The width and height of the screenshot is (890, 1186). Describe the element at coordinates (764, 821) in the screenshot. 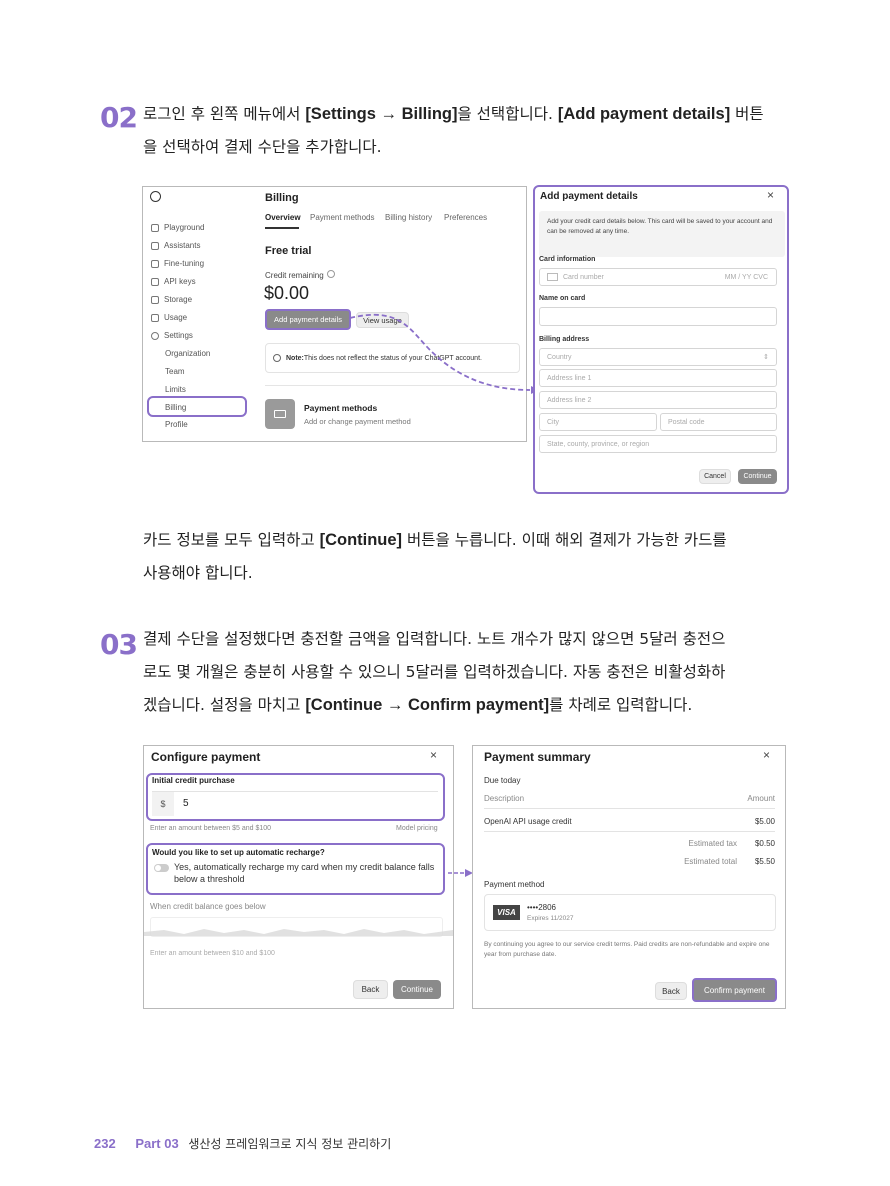

I see `line-item-amount: $5.00` at that location.